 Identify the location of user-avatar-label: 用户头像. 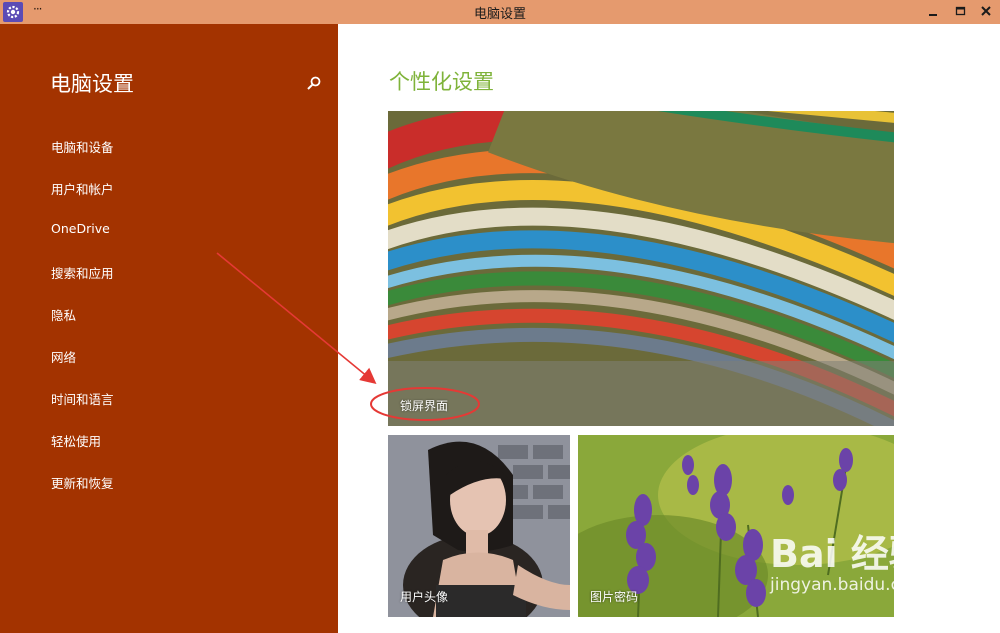
(424, 597).